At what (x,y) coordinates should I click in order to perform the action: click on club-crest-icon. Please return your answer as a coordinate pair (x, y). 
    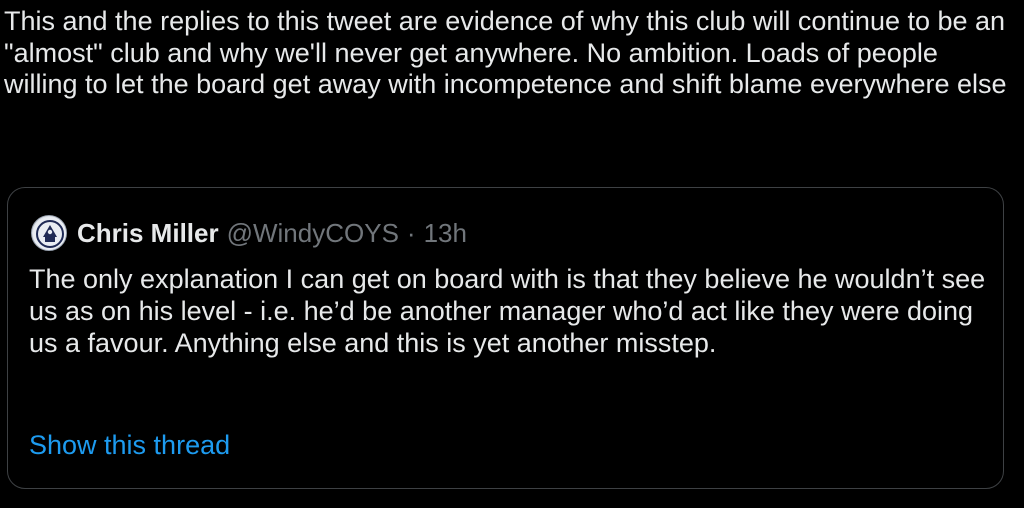
    Looking at the image, I should click on (49, 233).